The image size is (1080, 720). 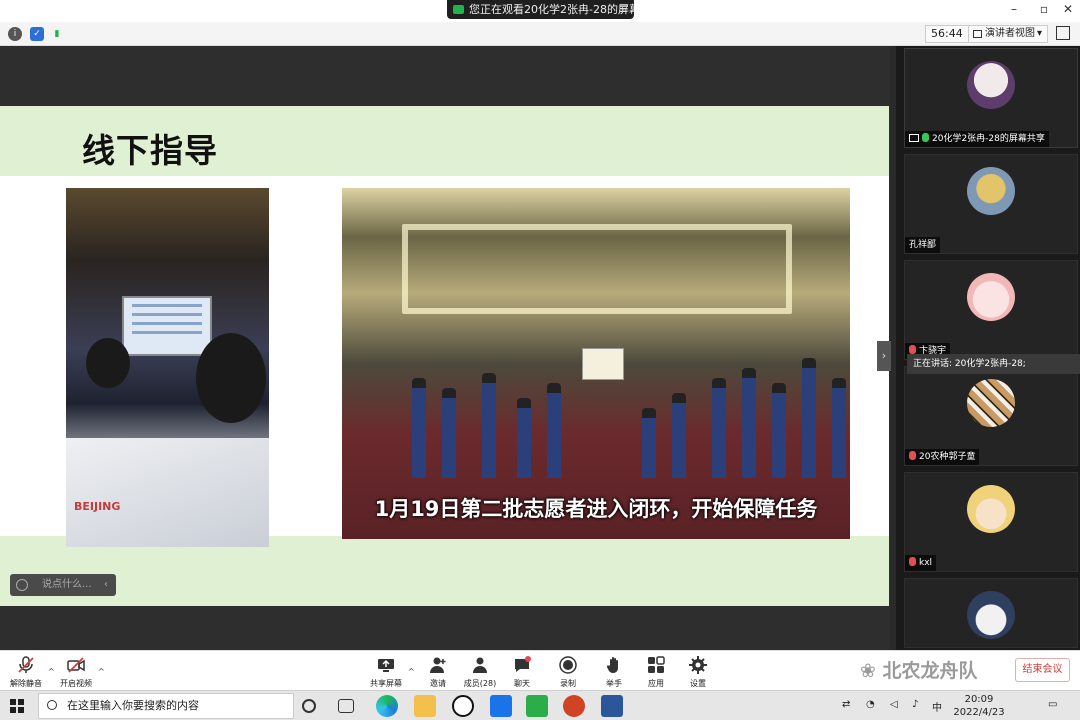 I want to click on quick-chat-input: 说点什么... ‹, so click(x=63, y=585).